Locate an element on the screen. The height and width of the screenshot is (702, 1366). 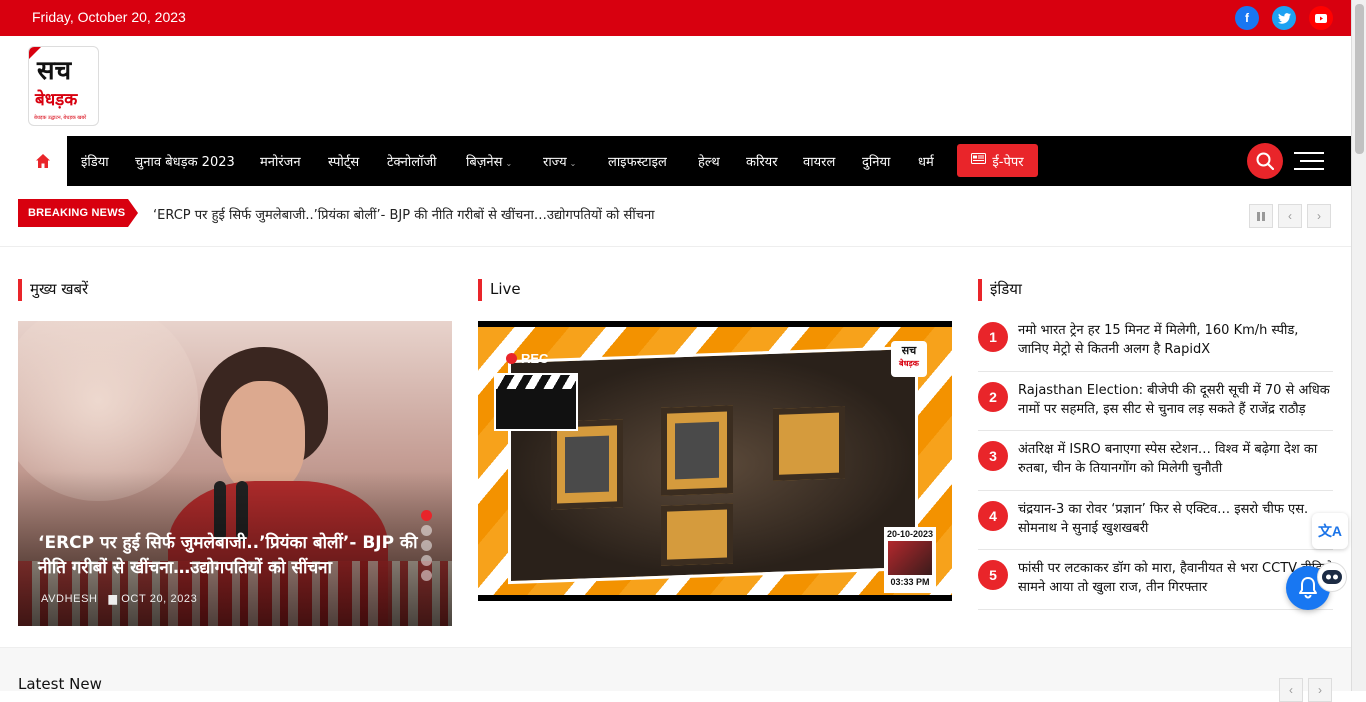
translate-icon: 文A is located at coordinates (1330, 531).